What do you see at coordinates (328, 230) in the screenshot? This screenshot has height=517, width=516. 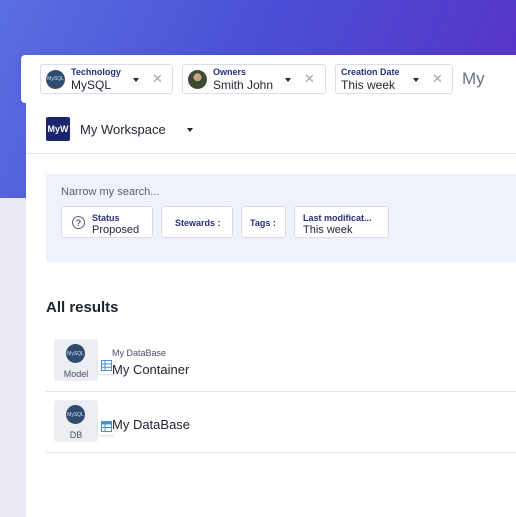 I see `last-modified-value: This week` at bounding box center [328, 230].